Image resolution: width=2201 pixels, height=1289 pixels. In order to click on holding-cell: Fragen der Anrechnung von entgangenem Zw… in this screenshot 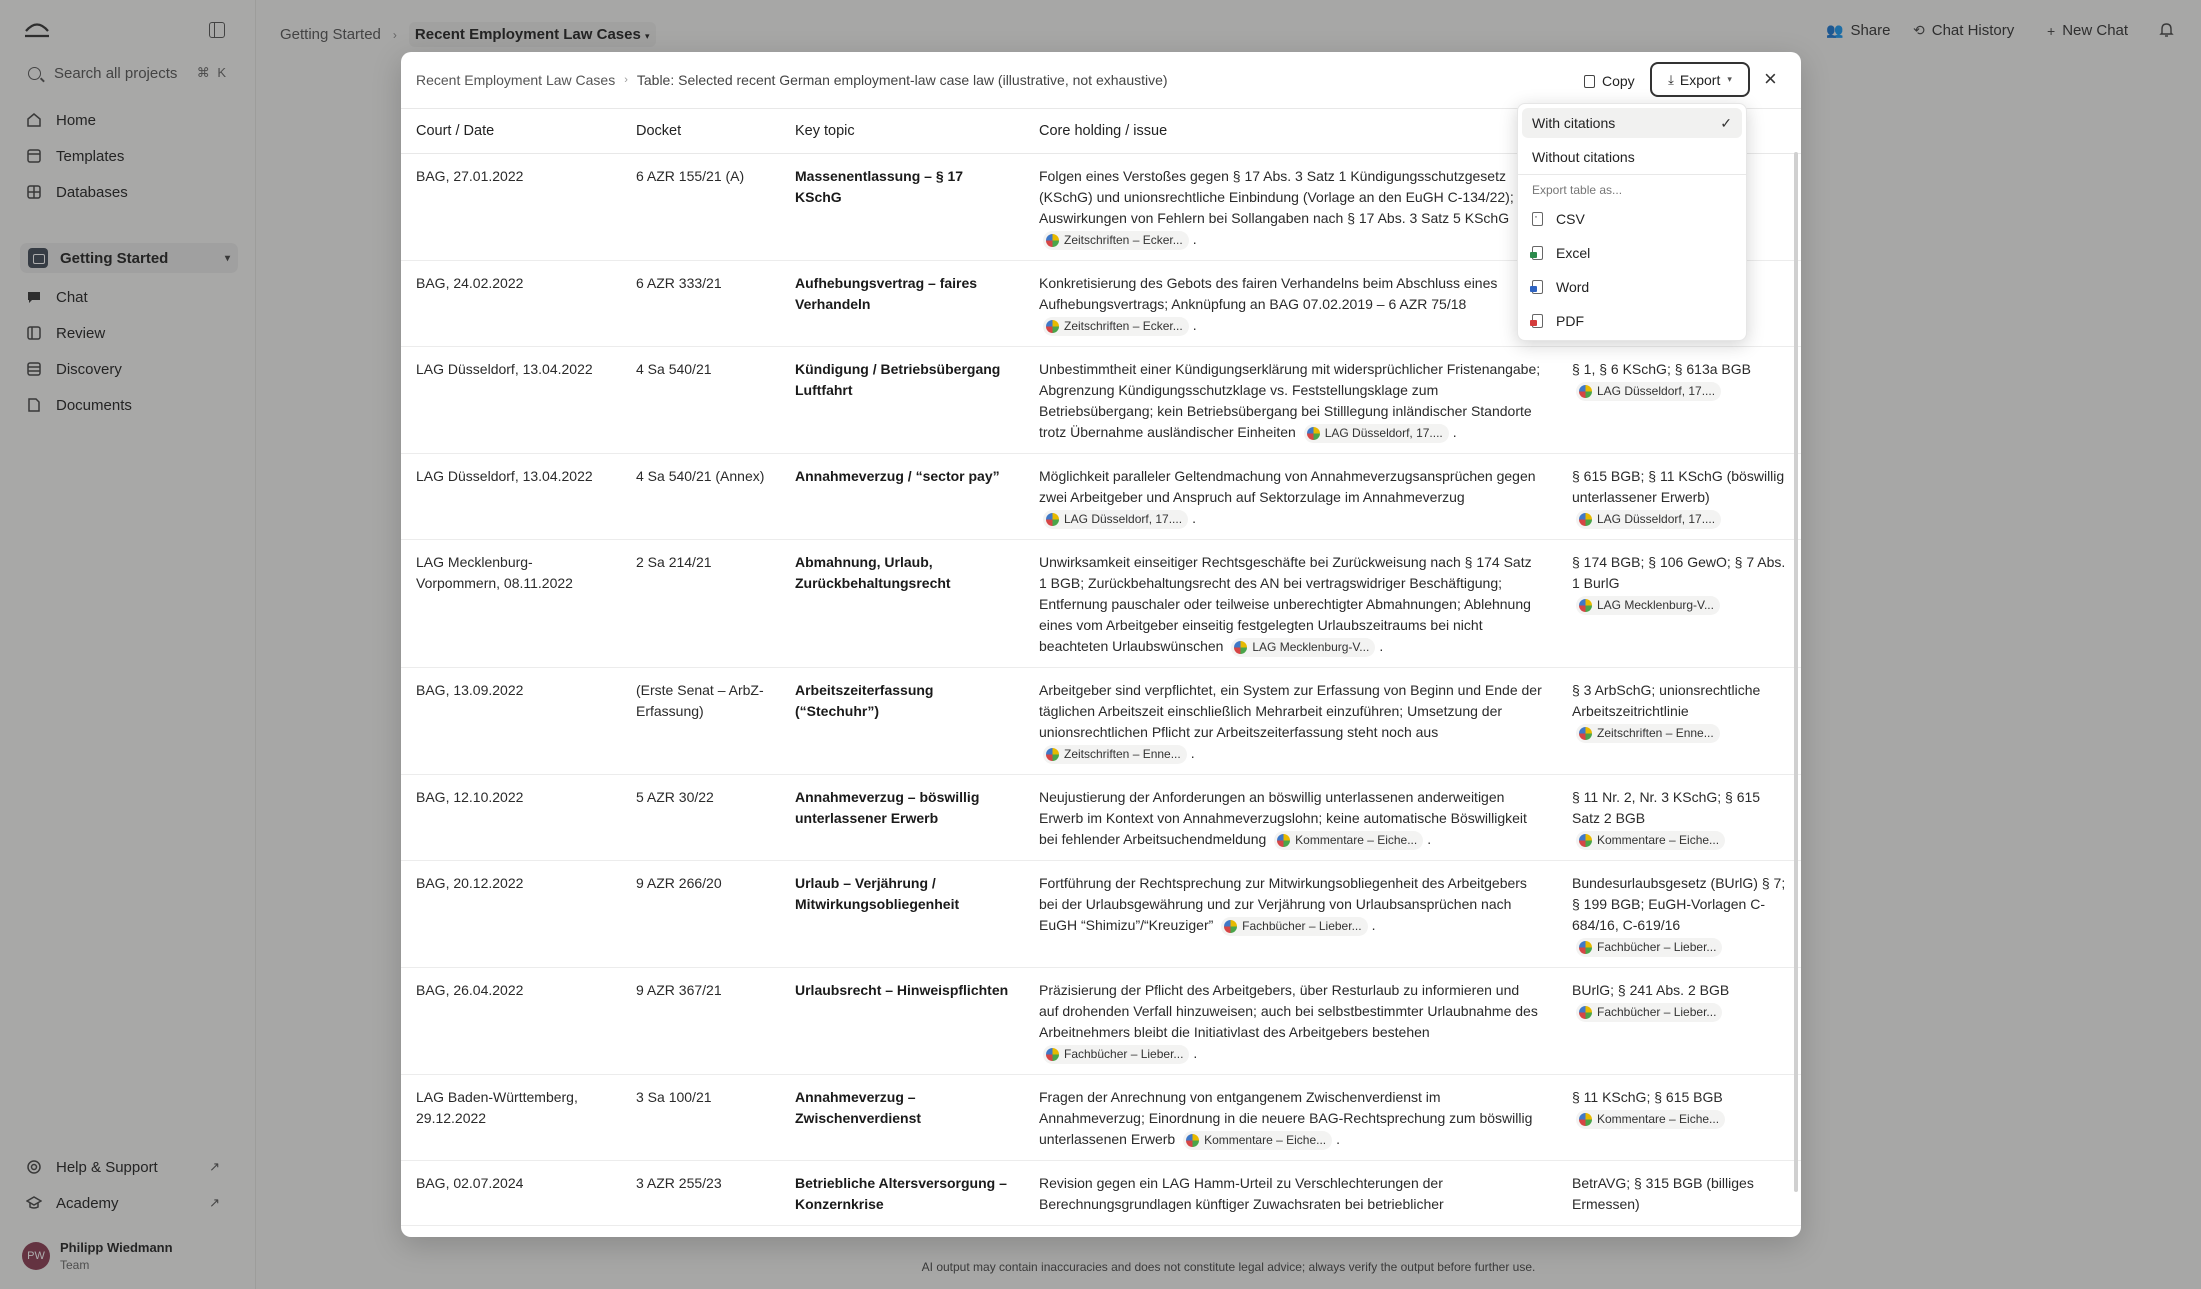, I will do `click(1290, 1117)`.